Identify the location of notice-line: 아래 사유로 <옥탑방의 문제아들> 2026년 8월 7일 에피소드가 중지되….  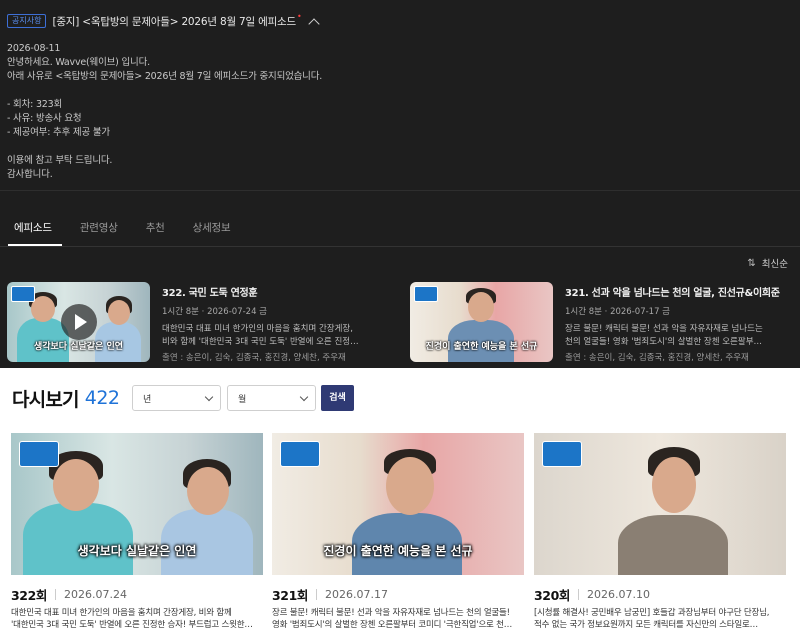
(165, 76).